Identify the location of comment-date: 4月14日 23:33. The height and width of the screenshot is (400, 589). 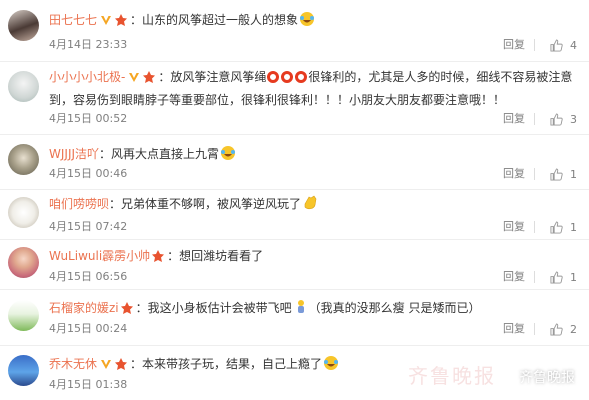
(88, 44).